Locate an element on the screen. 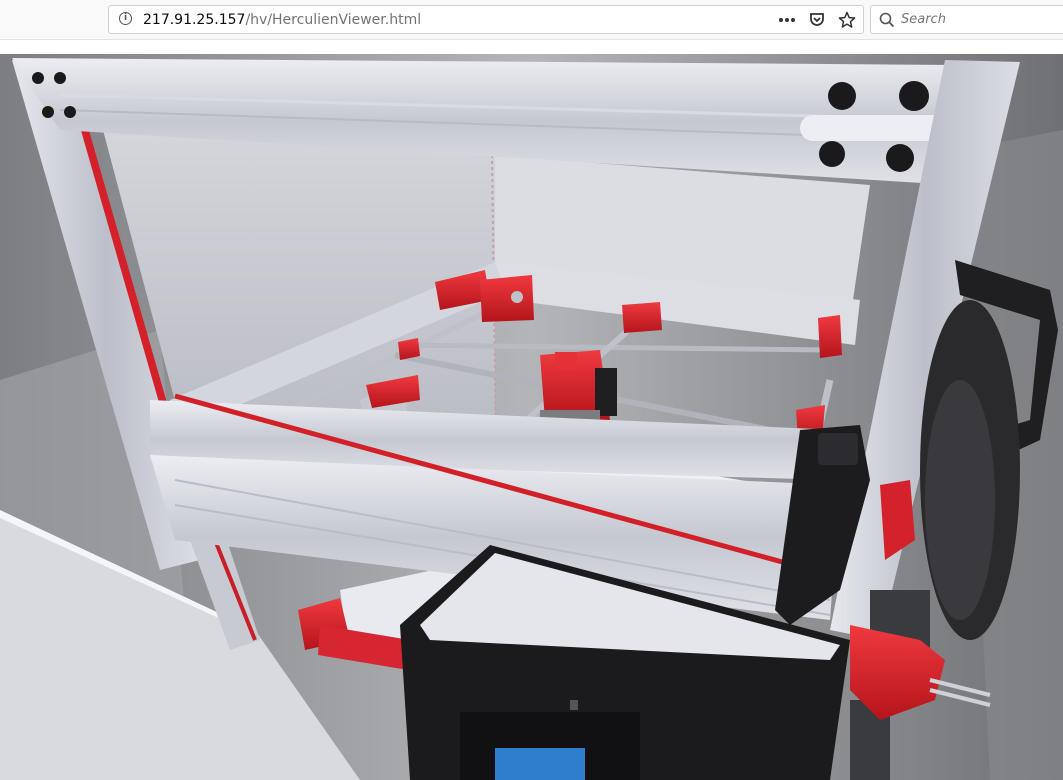  page-margin is located at coordinates (531, 47).